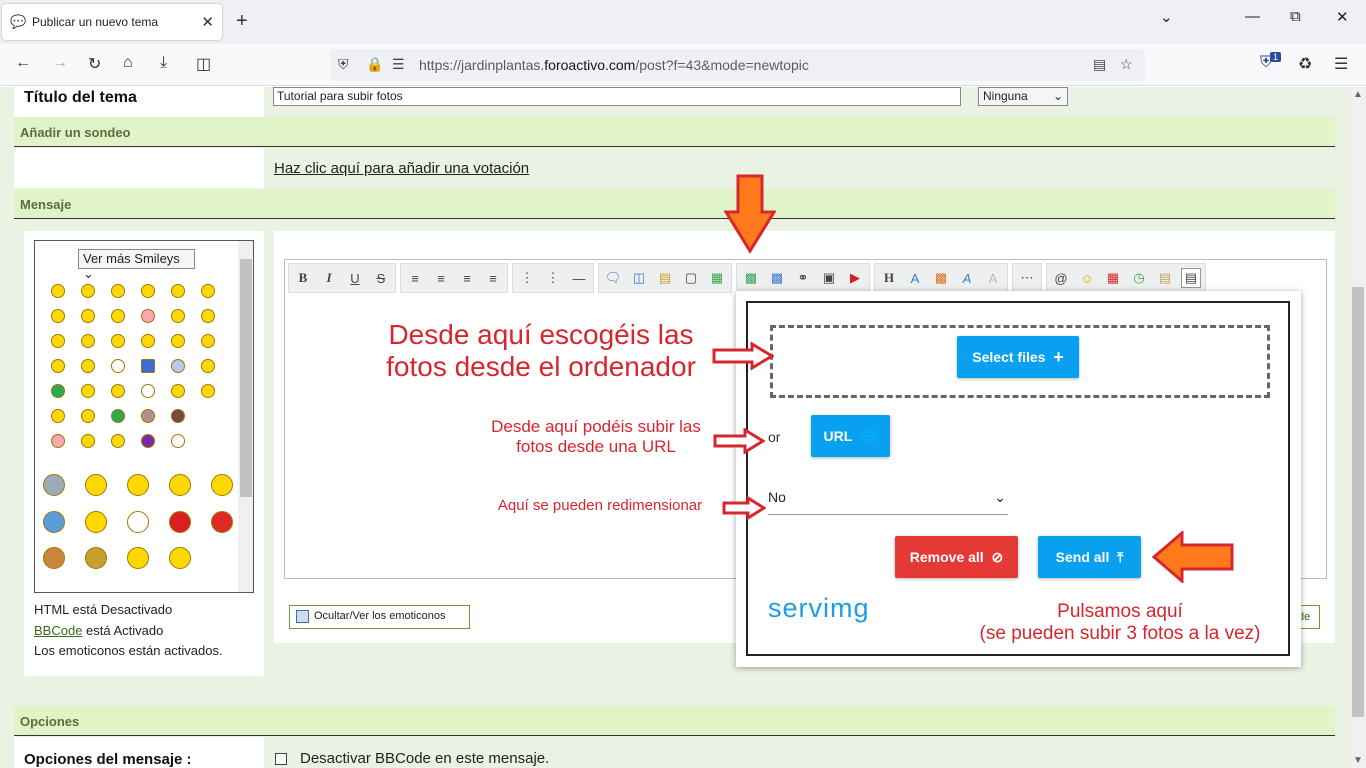  Describe the element at coordinates (1061, 278) in the screenshot. I see `mention-icon: @` at that location.